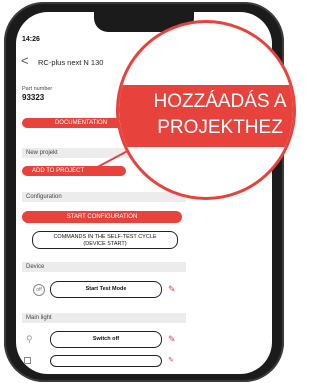 The height and width of the screenshot is (383, 320). What do you see at coordinates (71, 62) in the screenshot?
I see `page-title: RC-plus next N 130` at bounding box center [71, 62].